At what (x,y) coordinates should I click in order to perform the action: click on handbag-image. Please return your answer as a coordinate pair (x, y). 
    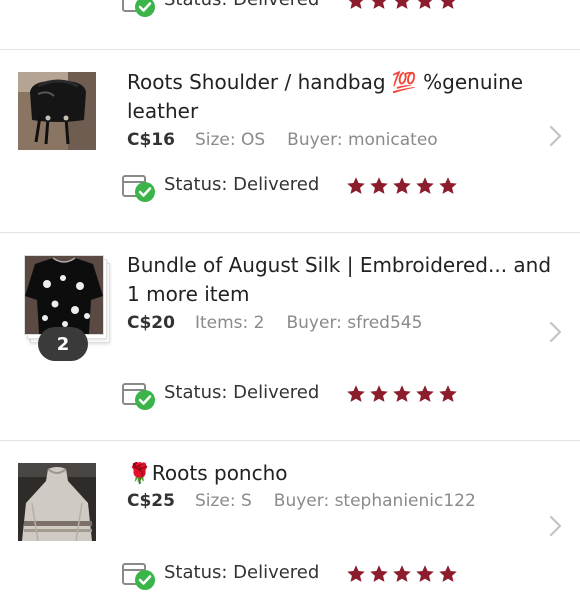
    Looking at the image, I should click on (57, 111).